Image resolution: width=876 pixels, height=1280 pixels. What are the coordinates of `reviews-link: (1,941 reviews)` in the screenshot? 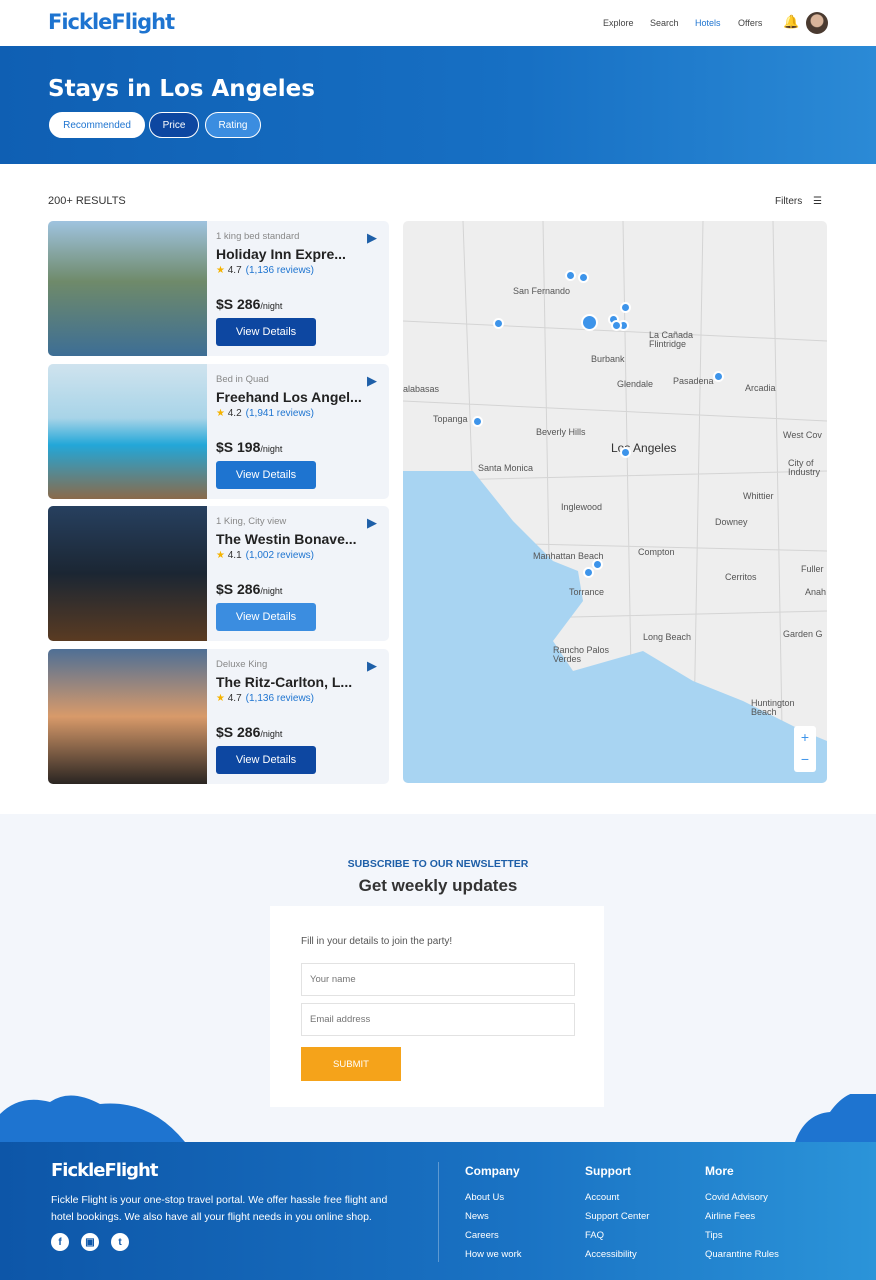 It's located at (280, 413).